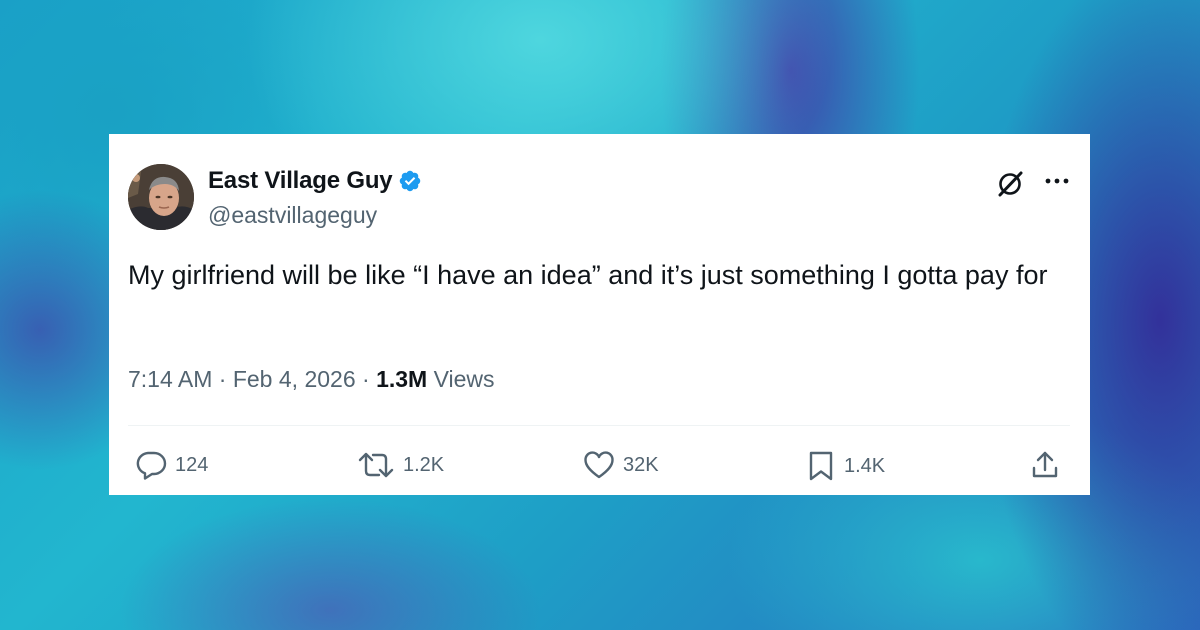 This screenshot has width=1200, height=630. Describe the element at coordinates (1057, 181) in the screenshot. I see `more-icon` at that location.